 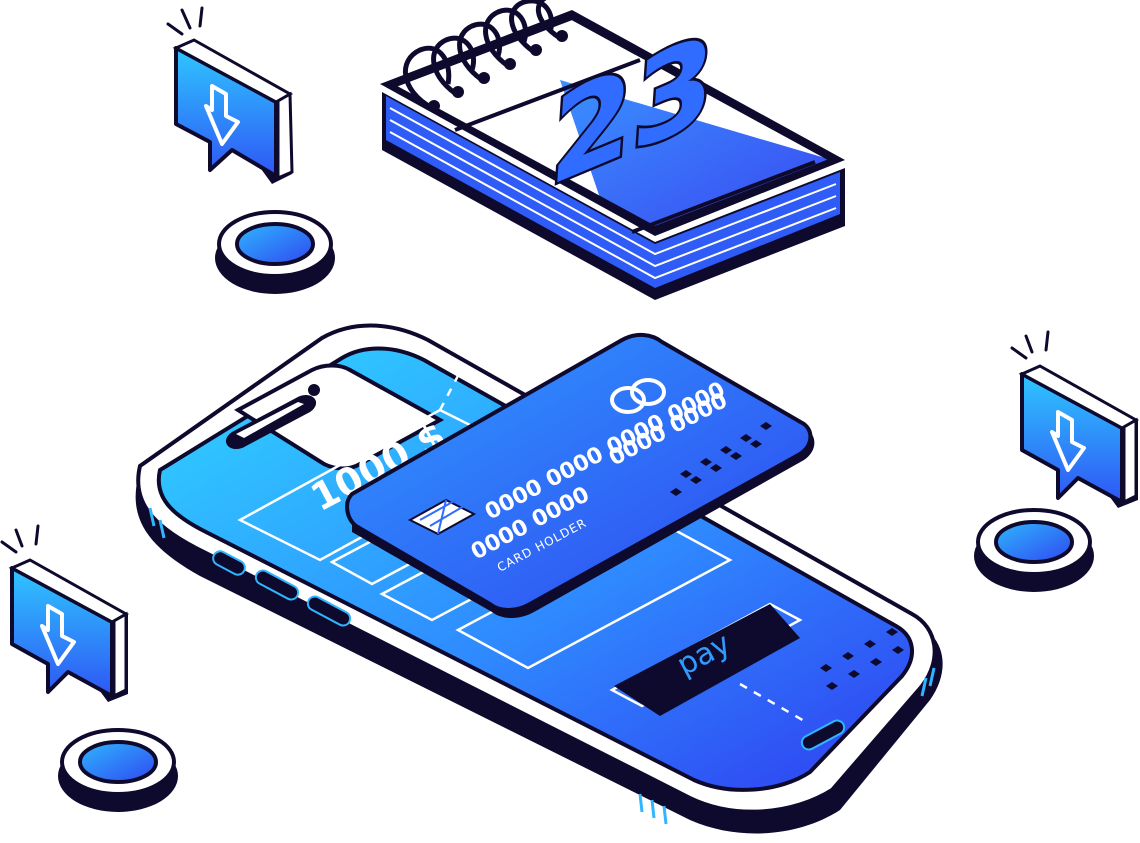 I want to click on calendar-icon: 23, so click(x=612, y=150).